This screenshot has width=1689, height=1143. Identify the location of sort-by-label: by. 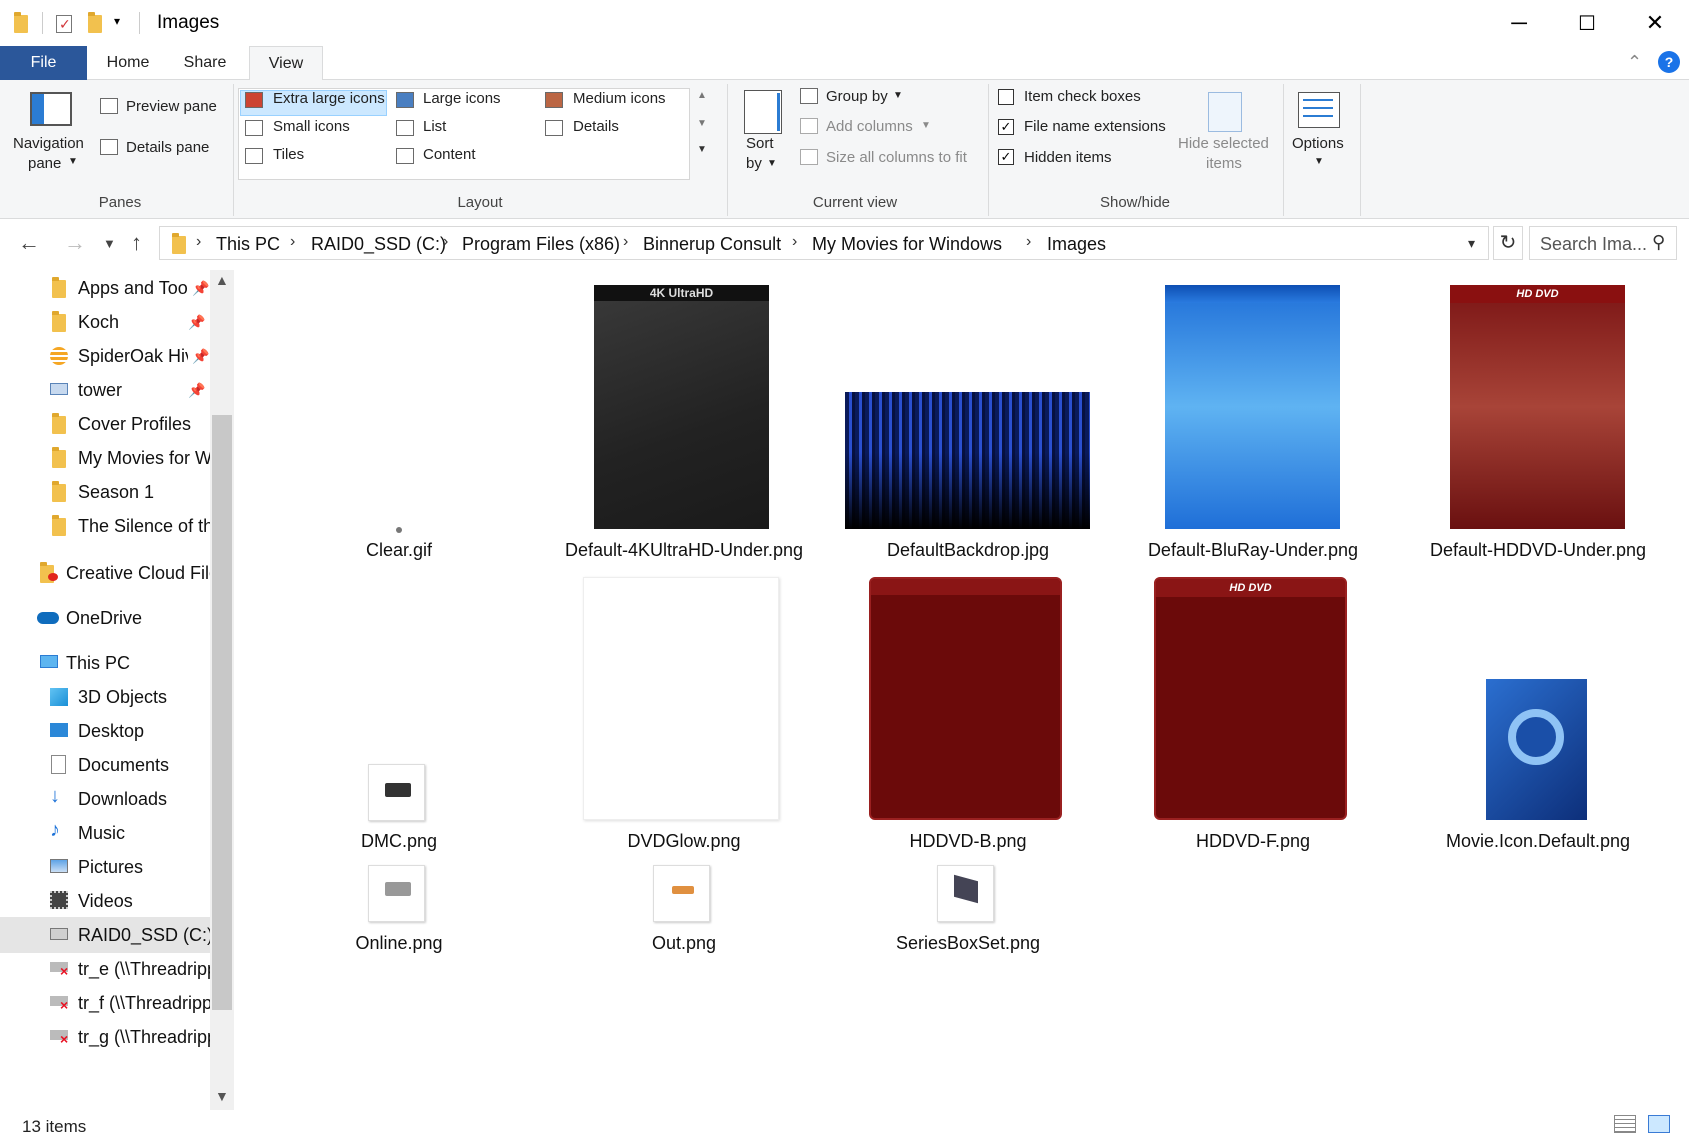
(754, 163).